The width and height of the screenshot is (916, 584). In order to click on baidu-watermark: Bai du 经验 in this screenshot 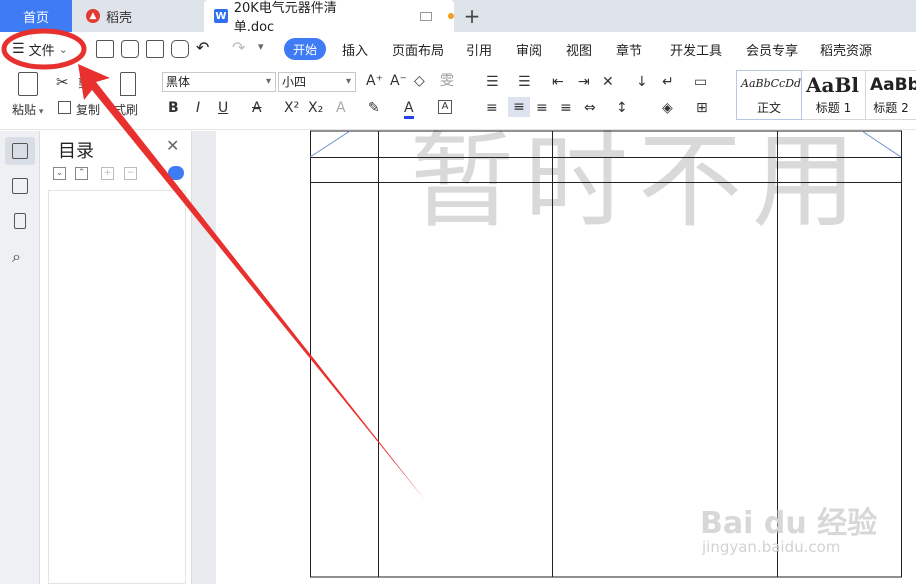, I will do `click(789, 523)`.